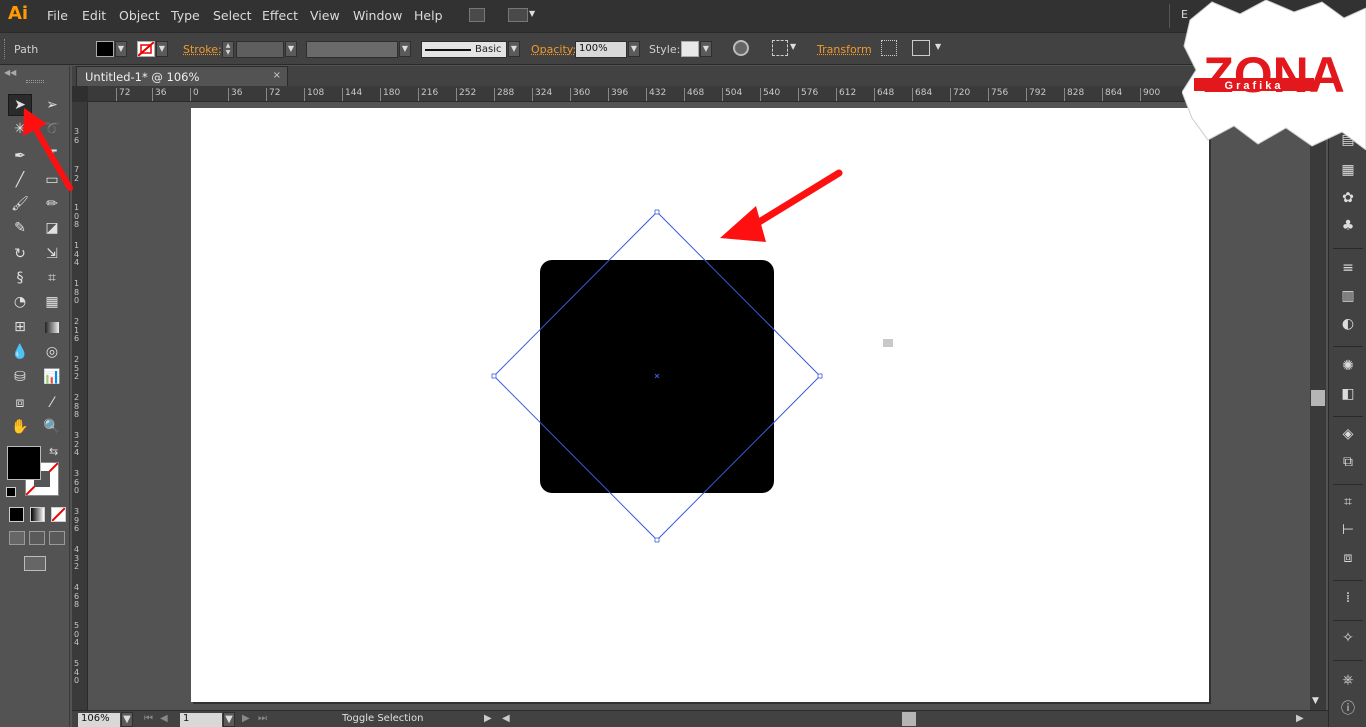  Describe the element at coordinates (325, 15) in the screenshot. I see `menu-view: View` at that location.